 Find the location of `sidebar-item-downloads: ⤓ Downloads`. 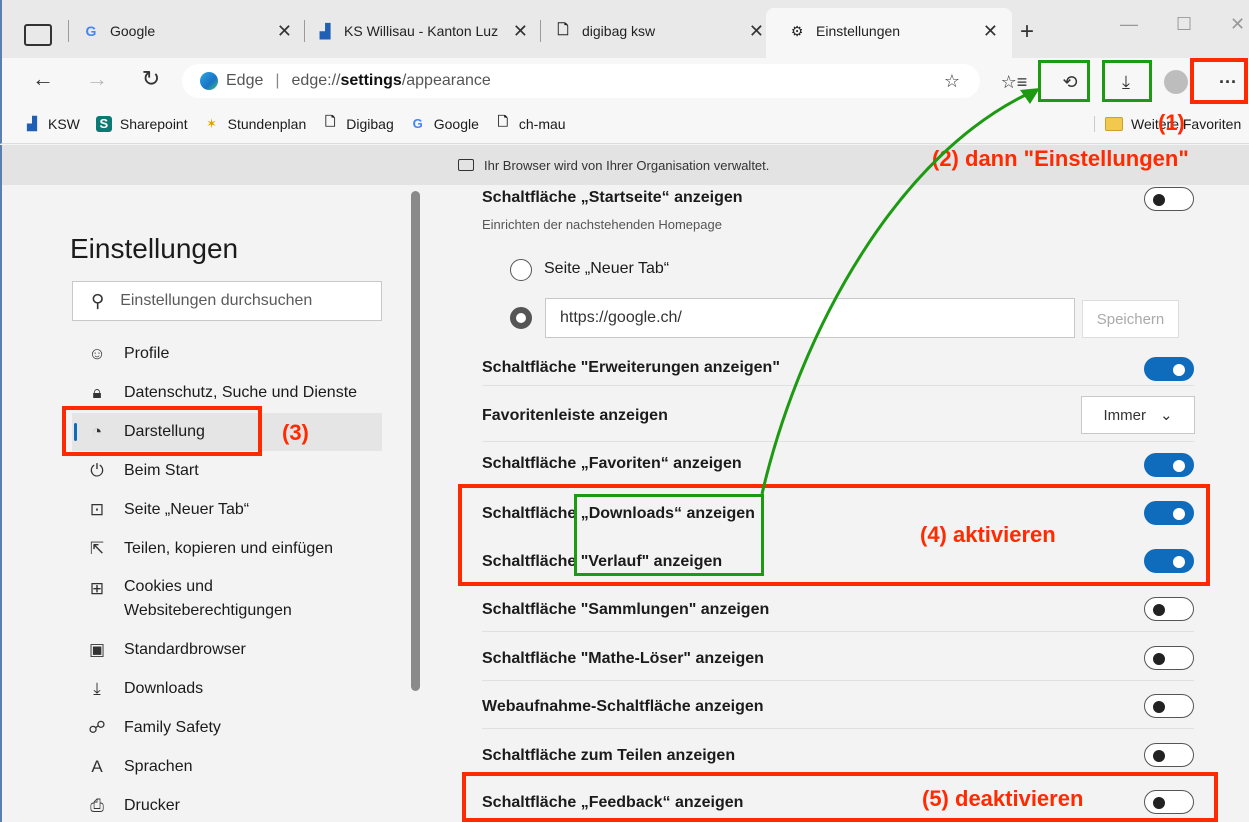

sidebar-item-downloads: ⤓ Downloads is located at coordinates (227, 689).